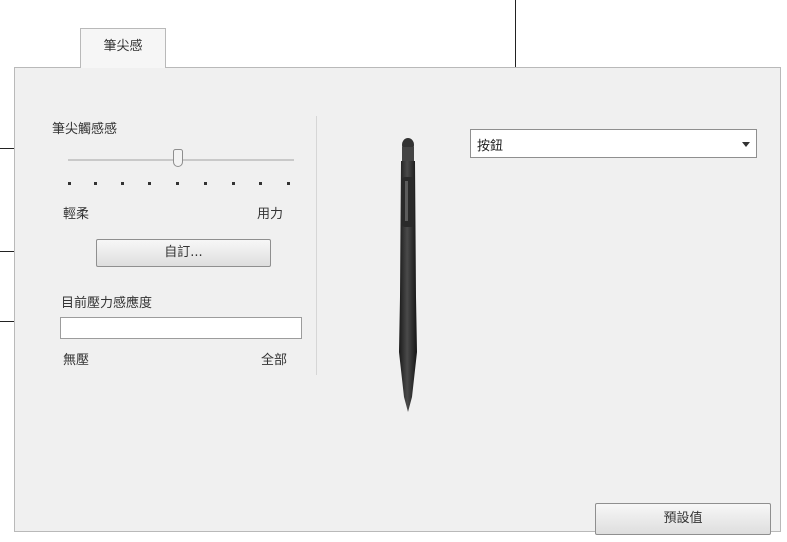 Image resolution: width=787 pixels, height=542 pixels. What do you see at coordinates (107, 303) in the screenshot?
I see `current-pressure-label: 目前壓力感應度` at bounding box center [107, 303].